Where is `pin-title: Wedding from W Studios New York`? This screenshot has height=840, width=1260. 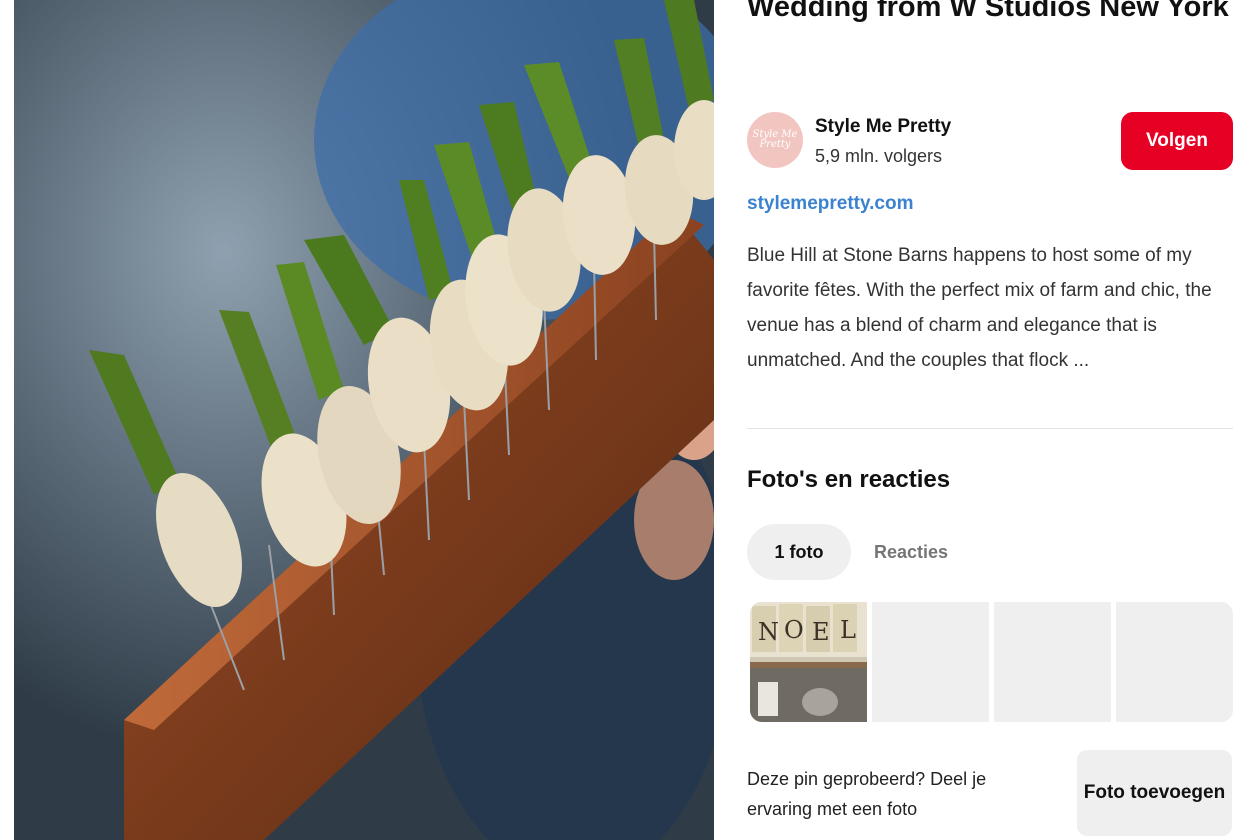
pin-title: Wedding from W Studios New York is located at coordinates (988, 11).